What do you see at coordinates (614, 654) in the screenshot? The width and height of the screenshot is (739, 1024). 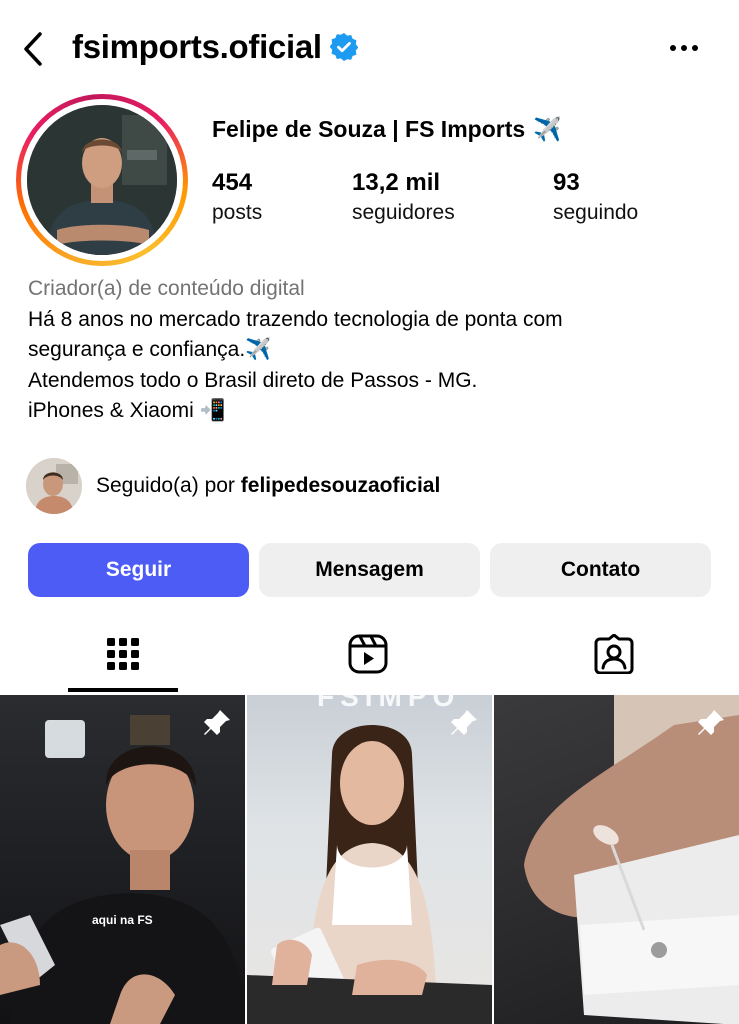 I see `tagged-icon` at bounding box center [614, 654].